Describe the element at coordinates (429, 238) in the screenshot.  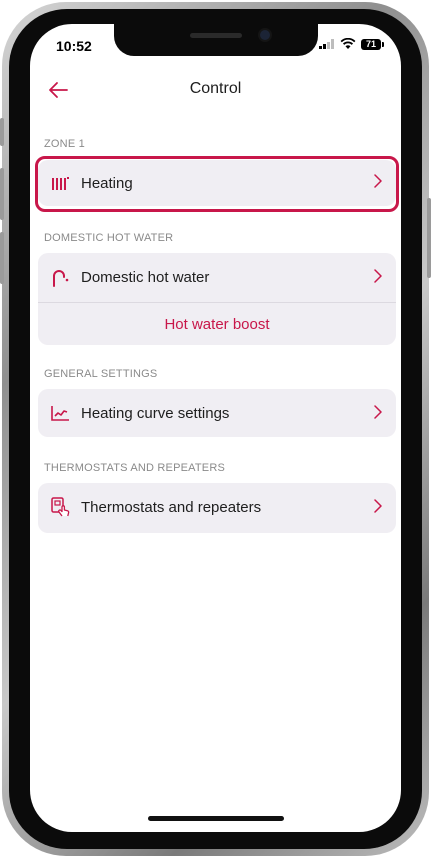
I see `phone-power-button` at that location.